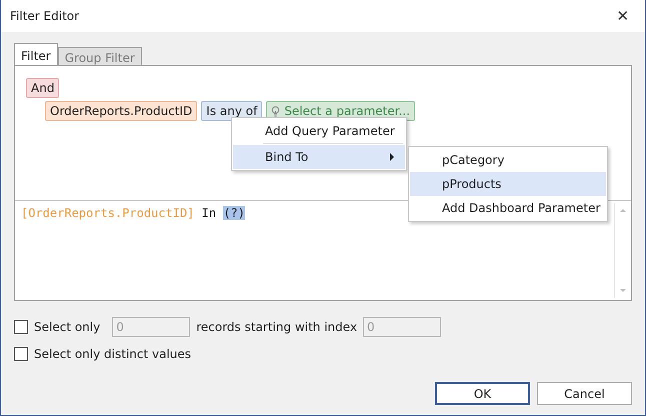 The image size is (646, 416). I want to click on tab: Filter, so click(36, 54).